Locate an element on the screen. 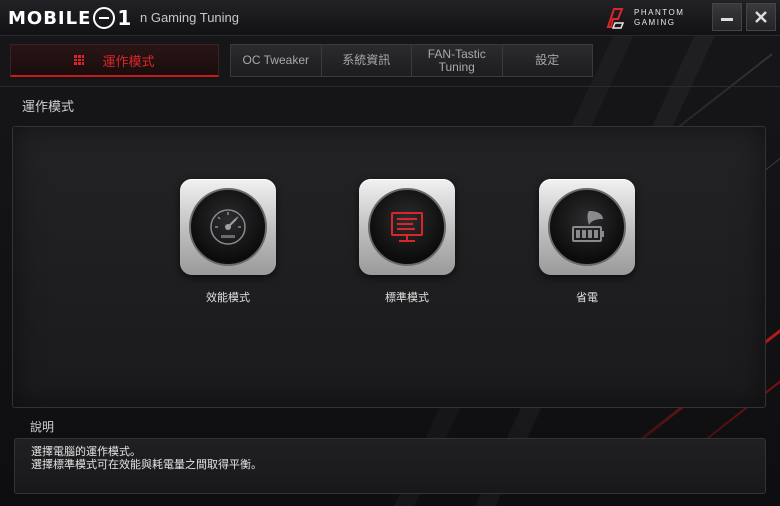 The width and height of the screenshot is (780, 506). watermark-suffix: 1 is located at coordinates (125, 18).